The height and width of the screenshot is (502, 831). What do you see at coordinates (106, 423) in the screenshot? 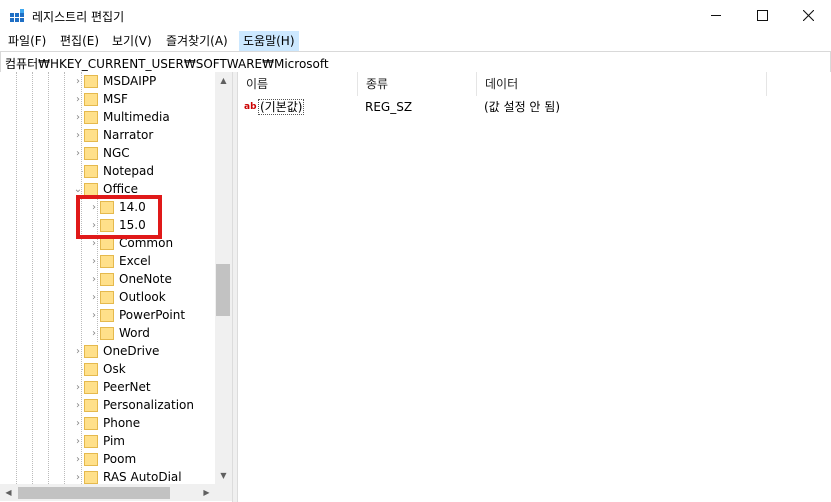
I see `tree-item: › Phone` at bounding box center [106, 423].